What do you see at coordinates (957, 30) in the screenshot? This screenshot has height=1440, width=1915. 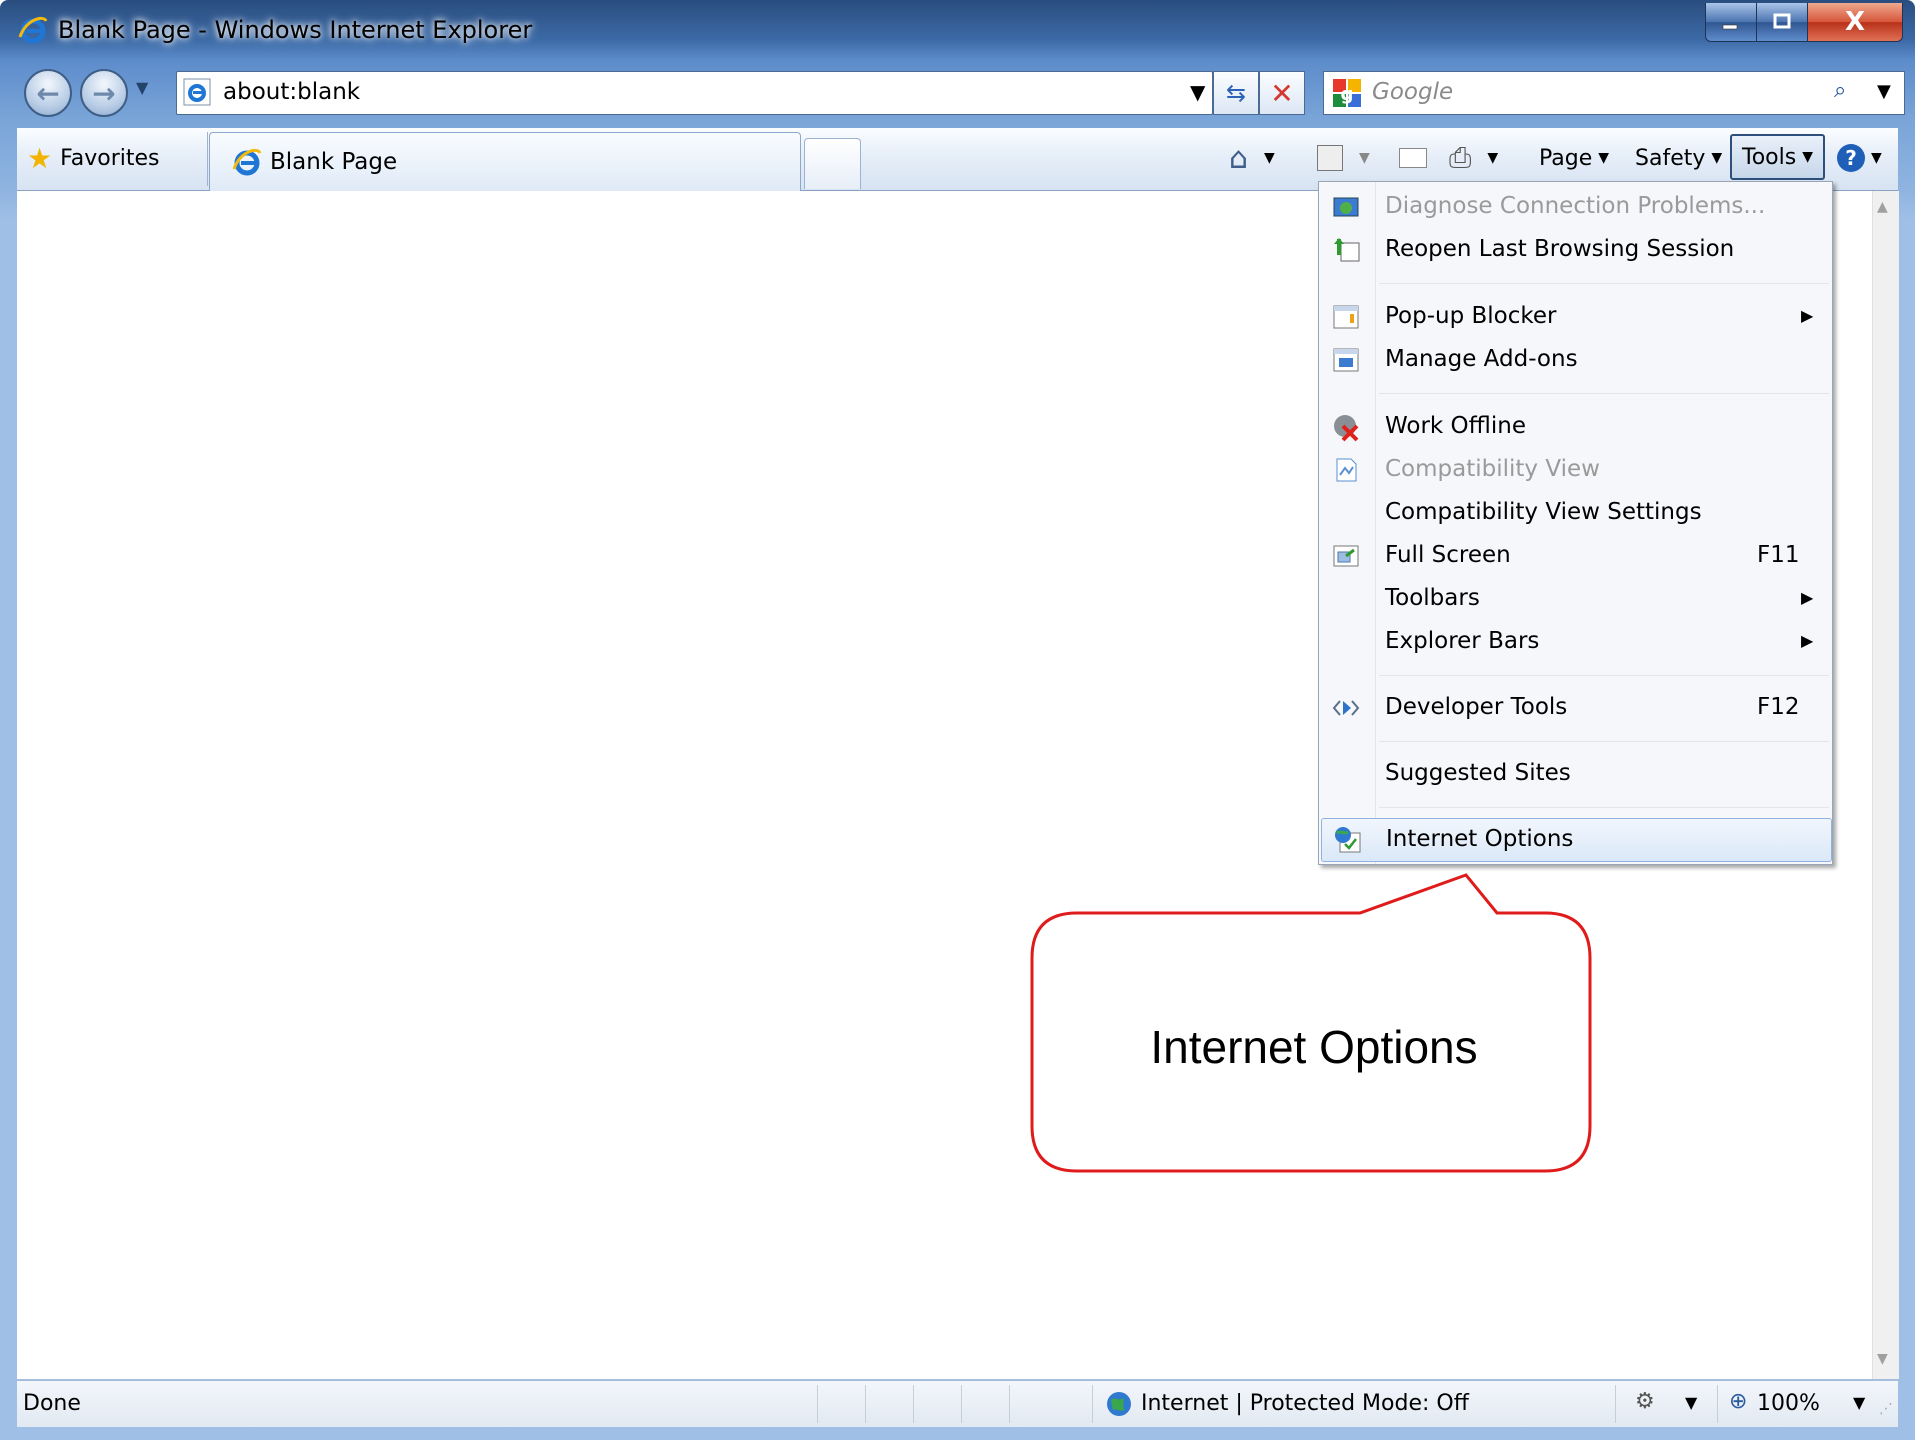 I see `title-bar: Blank Page - Windows Internet Explorer X` at bounding box center [957, 30].